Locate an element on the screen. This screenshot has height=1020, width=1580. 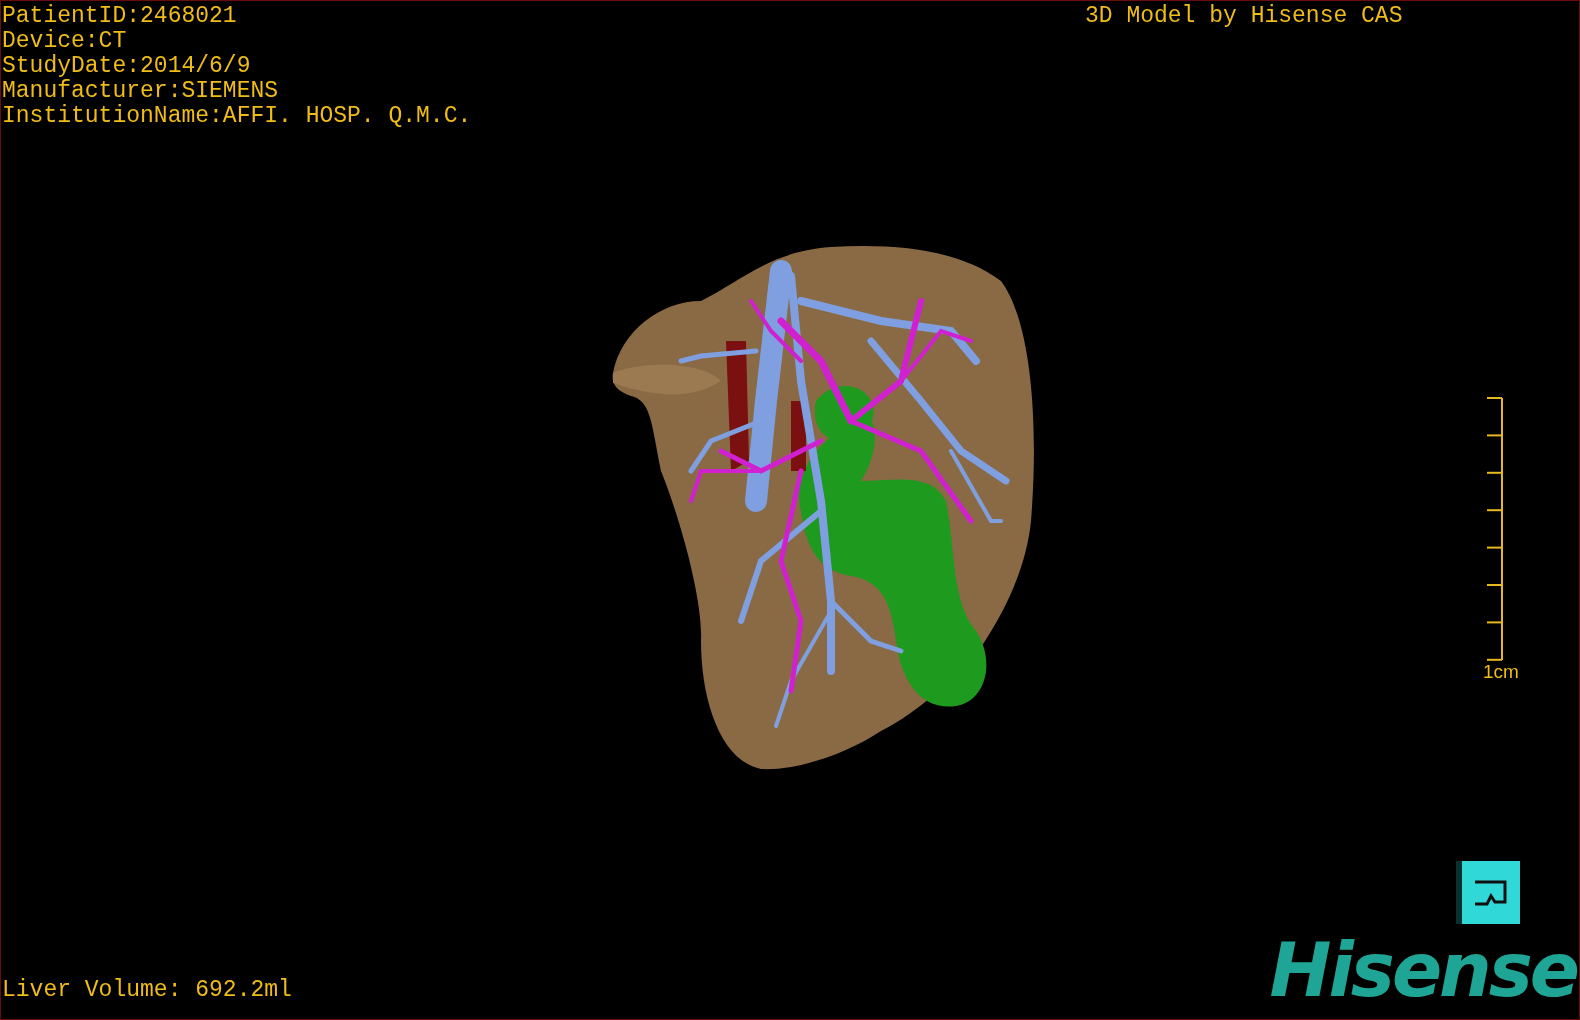
scale-label: 1cm is located at coordinates (1501, 672).